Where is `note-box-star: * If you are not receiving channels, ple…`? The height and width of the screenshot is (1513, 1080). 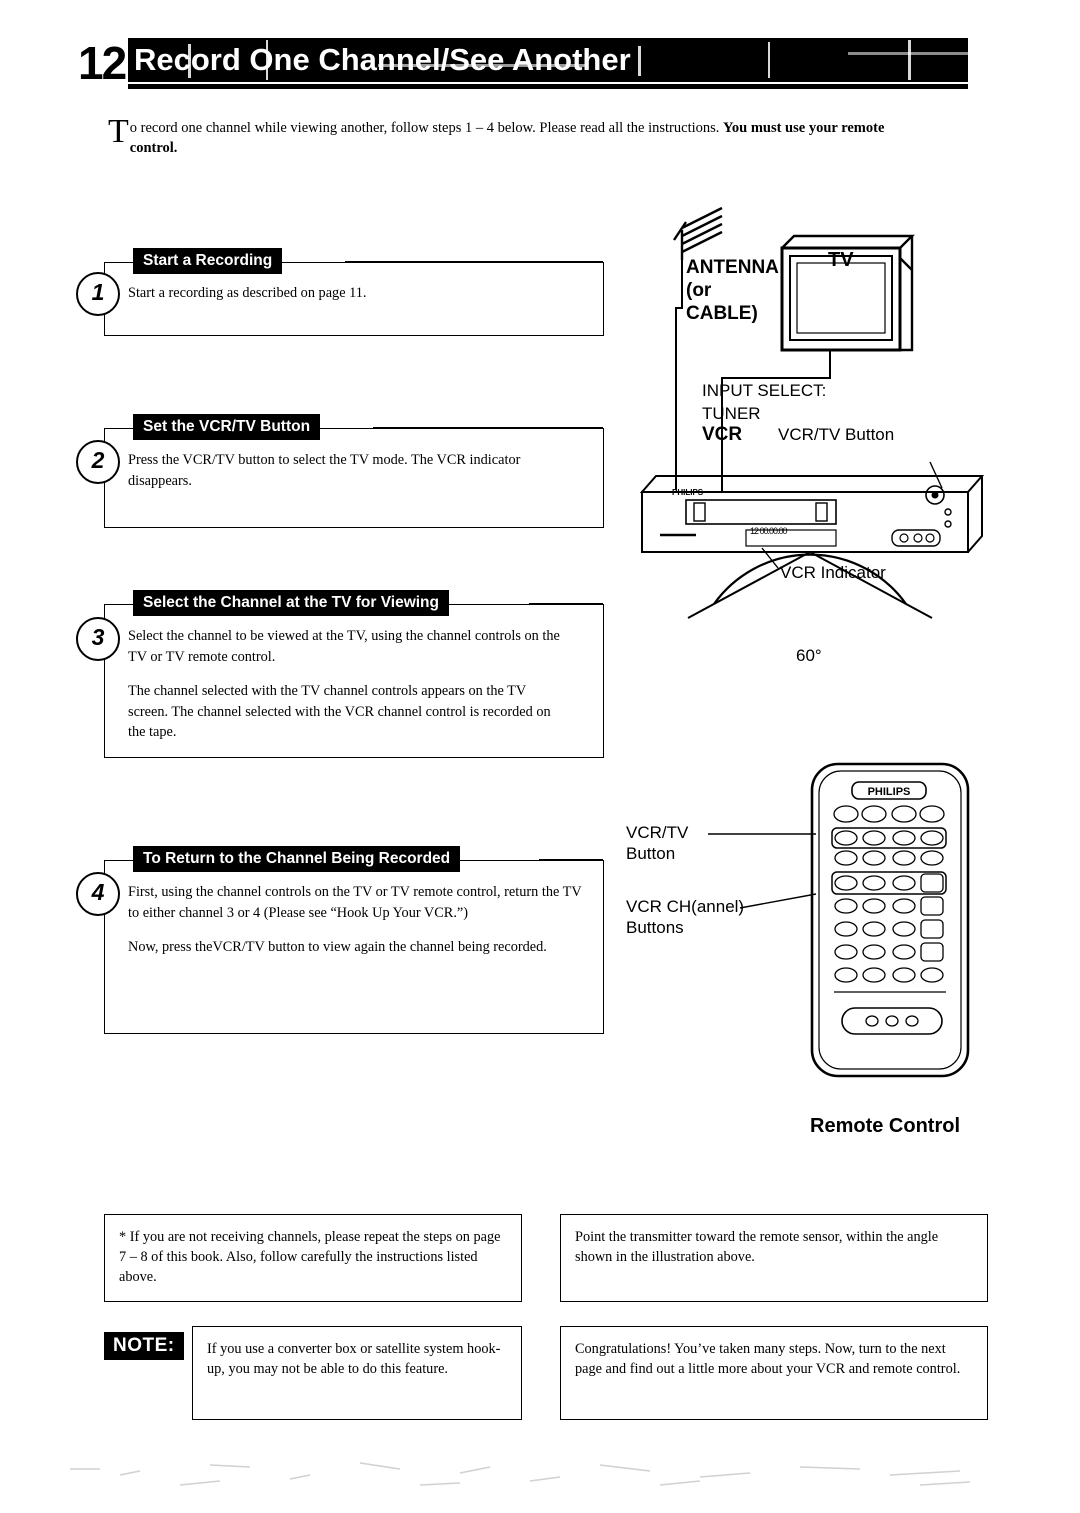
note-box-star: * If you are not receiving channels, ple… is located at coordinates (313, 1258).